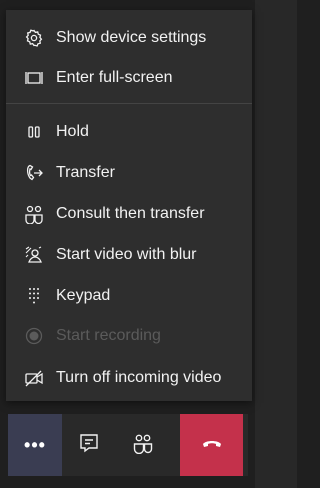 The height and width of the screenshot is (488, 320). What do you see at coordinates (85, 172) in the screenshot?
I see `menu-item-label: Transfer` at bounding box center [85, 172].